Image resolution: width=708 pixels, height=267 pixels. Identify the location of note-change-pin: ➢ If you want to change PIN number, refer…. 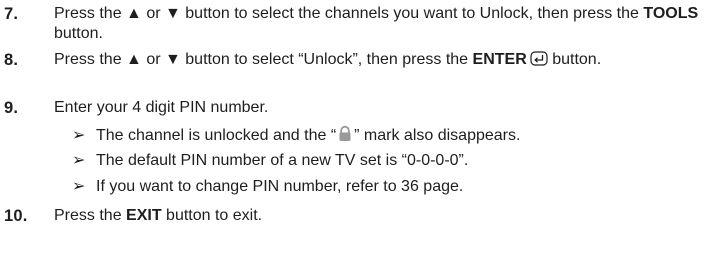
(268, 186).